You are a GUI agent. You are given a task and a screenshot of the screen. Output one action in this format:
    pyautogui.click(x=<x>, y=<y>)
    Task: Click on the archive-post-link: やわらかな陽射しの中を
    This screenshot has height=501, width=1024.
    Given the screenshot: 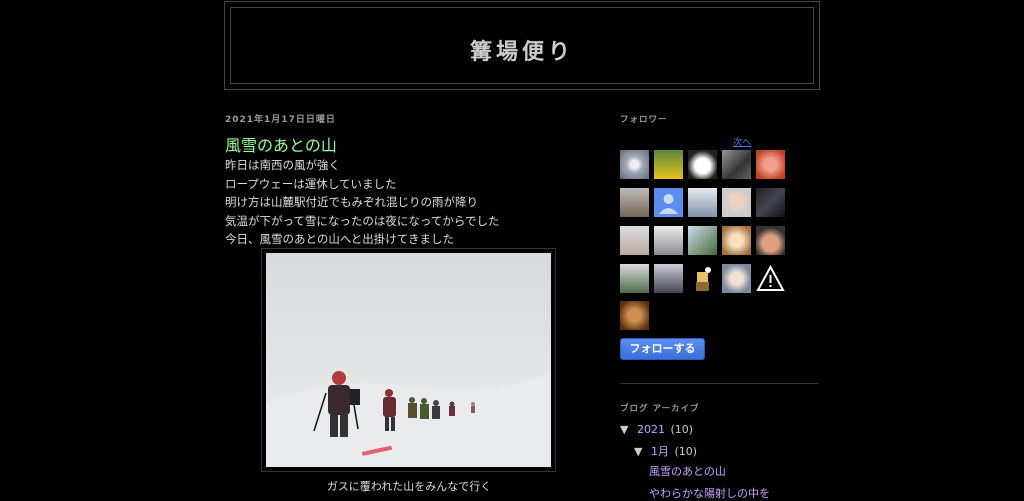 What is the action you would take?
    pyautogui.click(x=709, y=493)
    